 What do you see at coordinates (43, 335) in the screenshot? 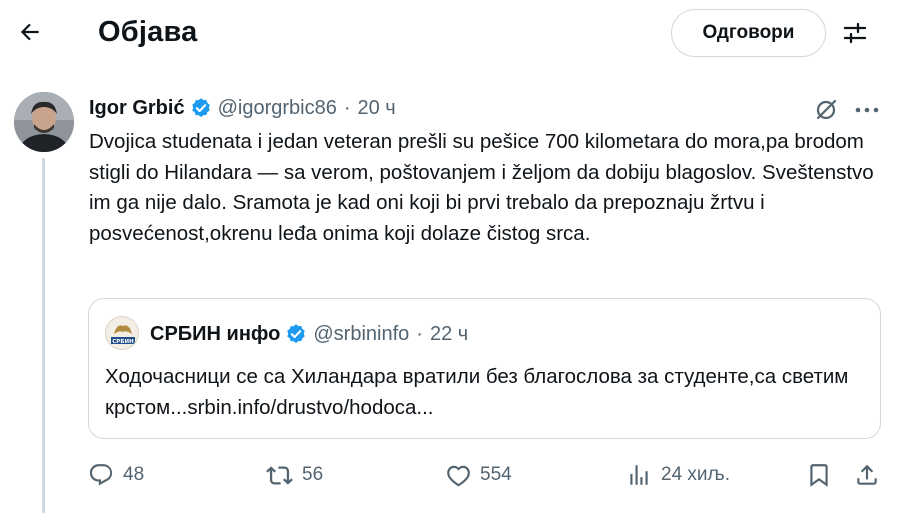
I see `thread-line` at bounding box center [43, 335].